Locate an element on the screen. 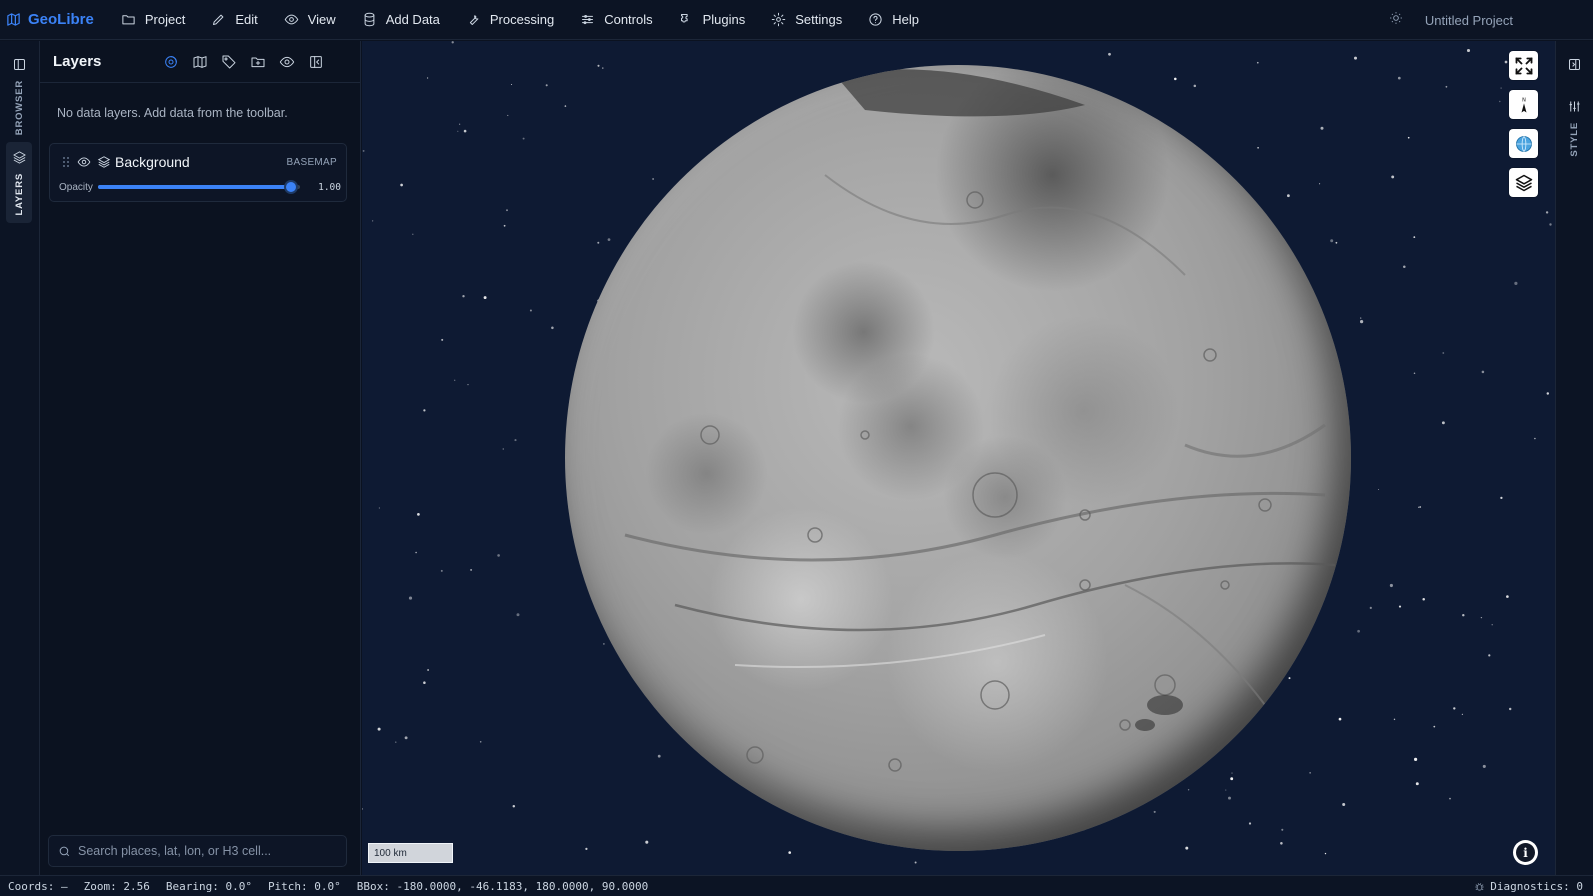 The image size is (1593, 896). layer-switcher-button is located at coordinates (1523, 182).